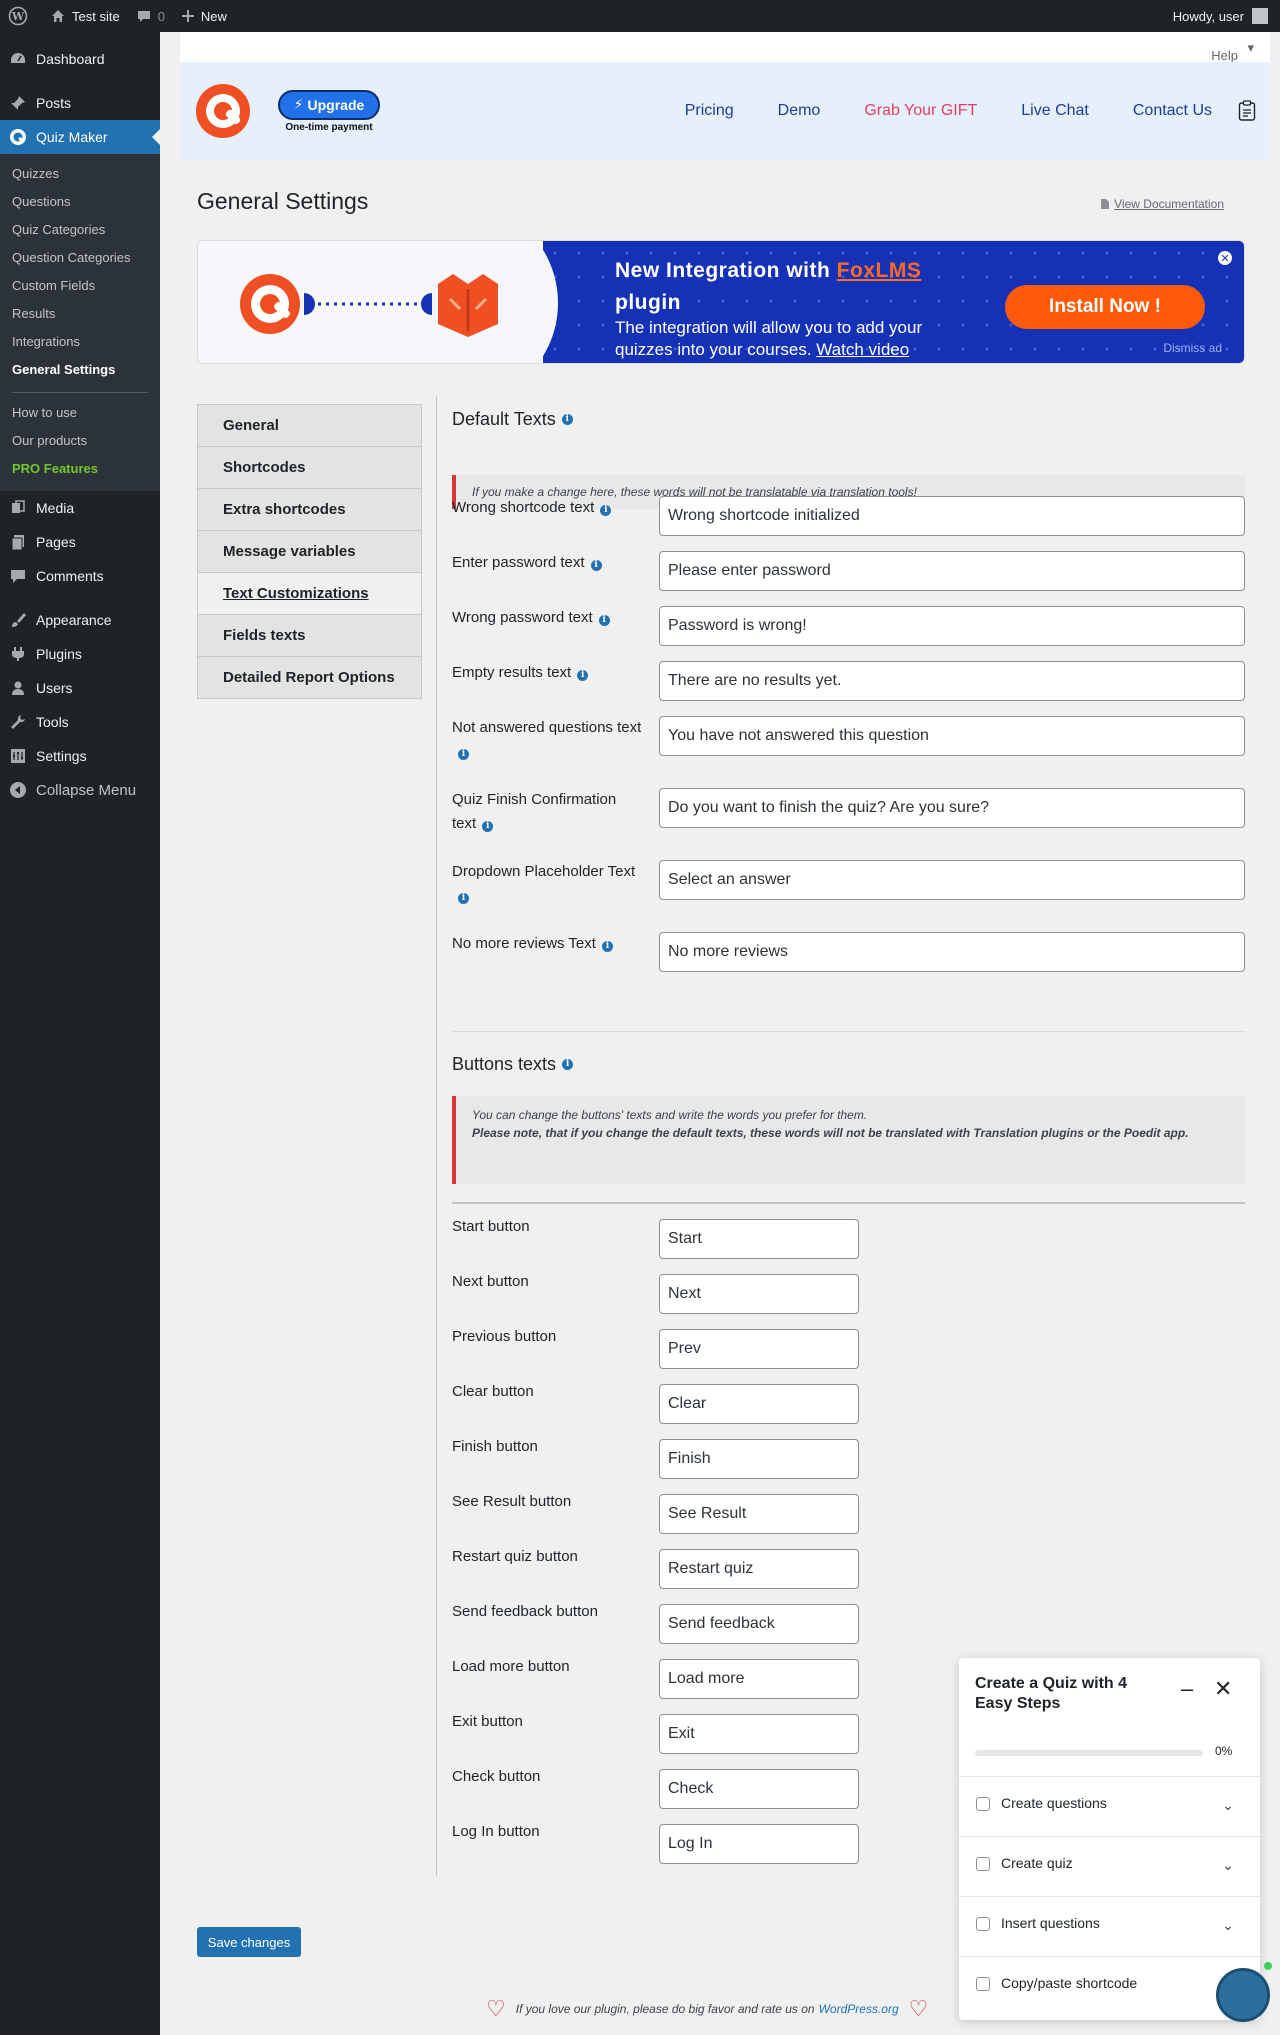  I want to click on text-input: There are no results yet., so click(952, 681).